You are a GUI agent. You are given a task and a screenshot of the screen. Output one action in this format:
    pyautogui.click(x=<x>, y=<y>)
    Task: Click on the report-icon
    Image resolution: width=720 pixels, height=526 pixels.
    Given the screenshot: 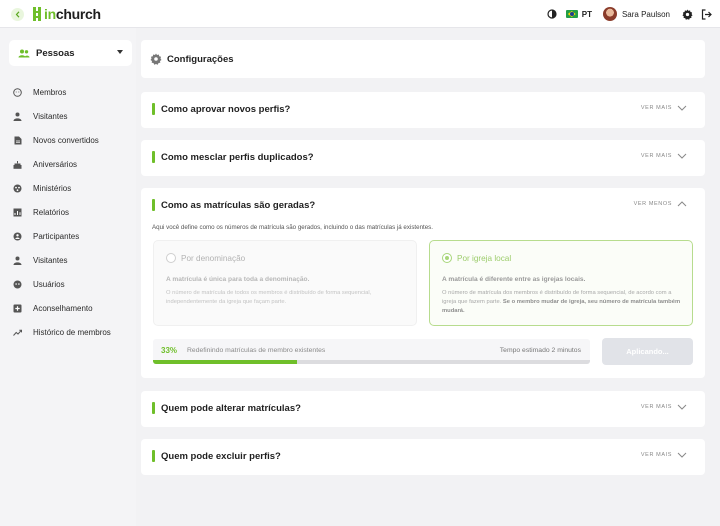 What is the action you would take?
    pyautogui.click(x=17, y=212)
    